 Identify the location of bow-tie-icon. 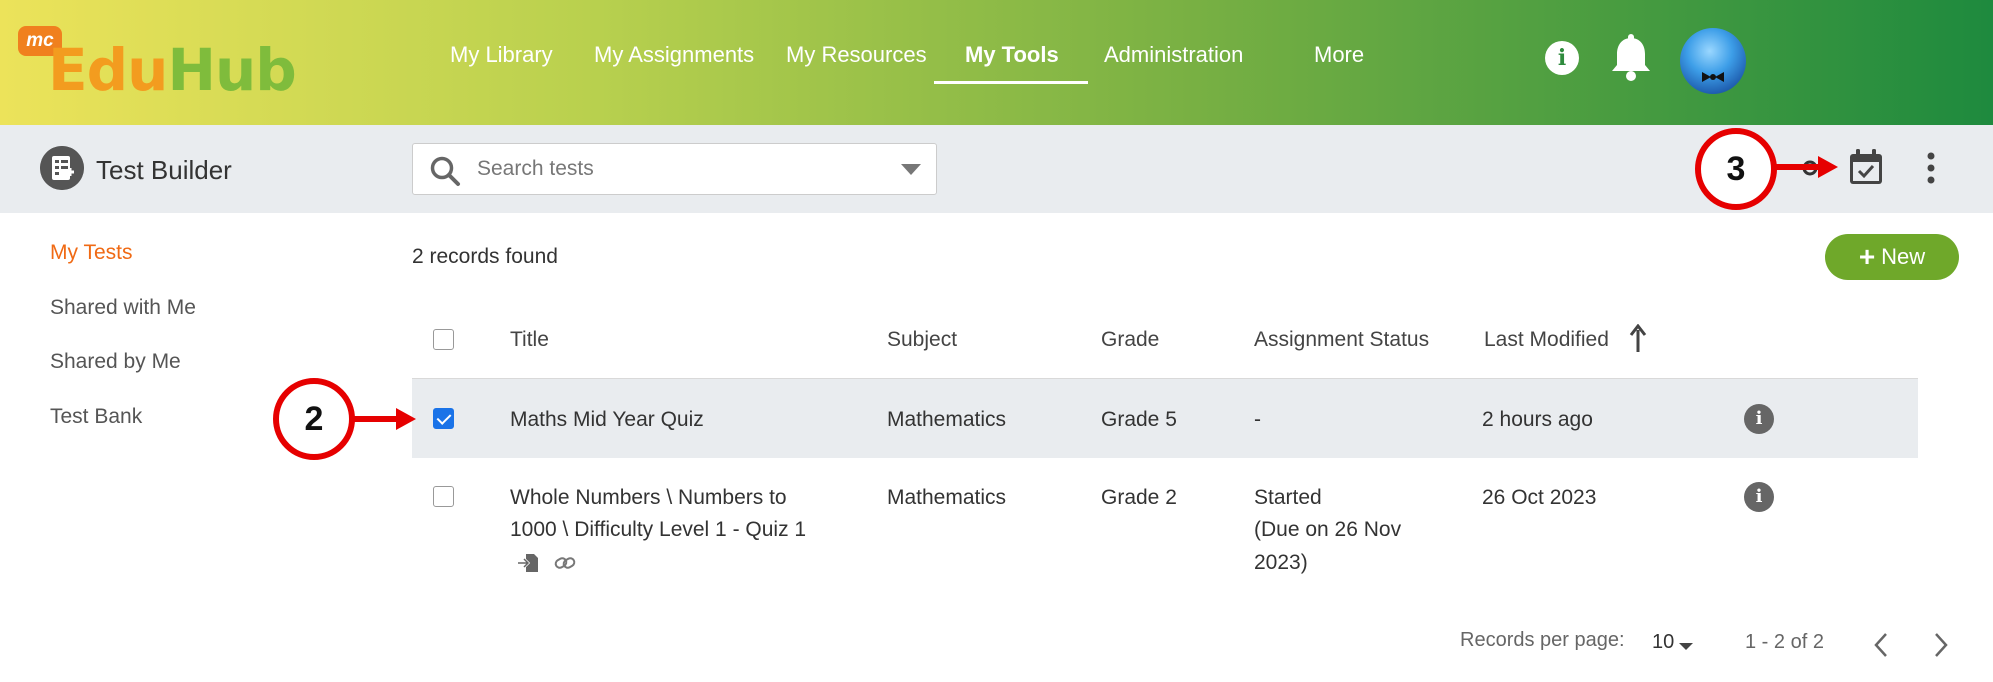
(1713, 77).